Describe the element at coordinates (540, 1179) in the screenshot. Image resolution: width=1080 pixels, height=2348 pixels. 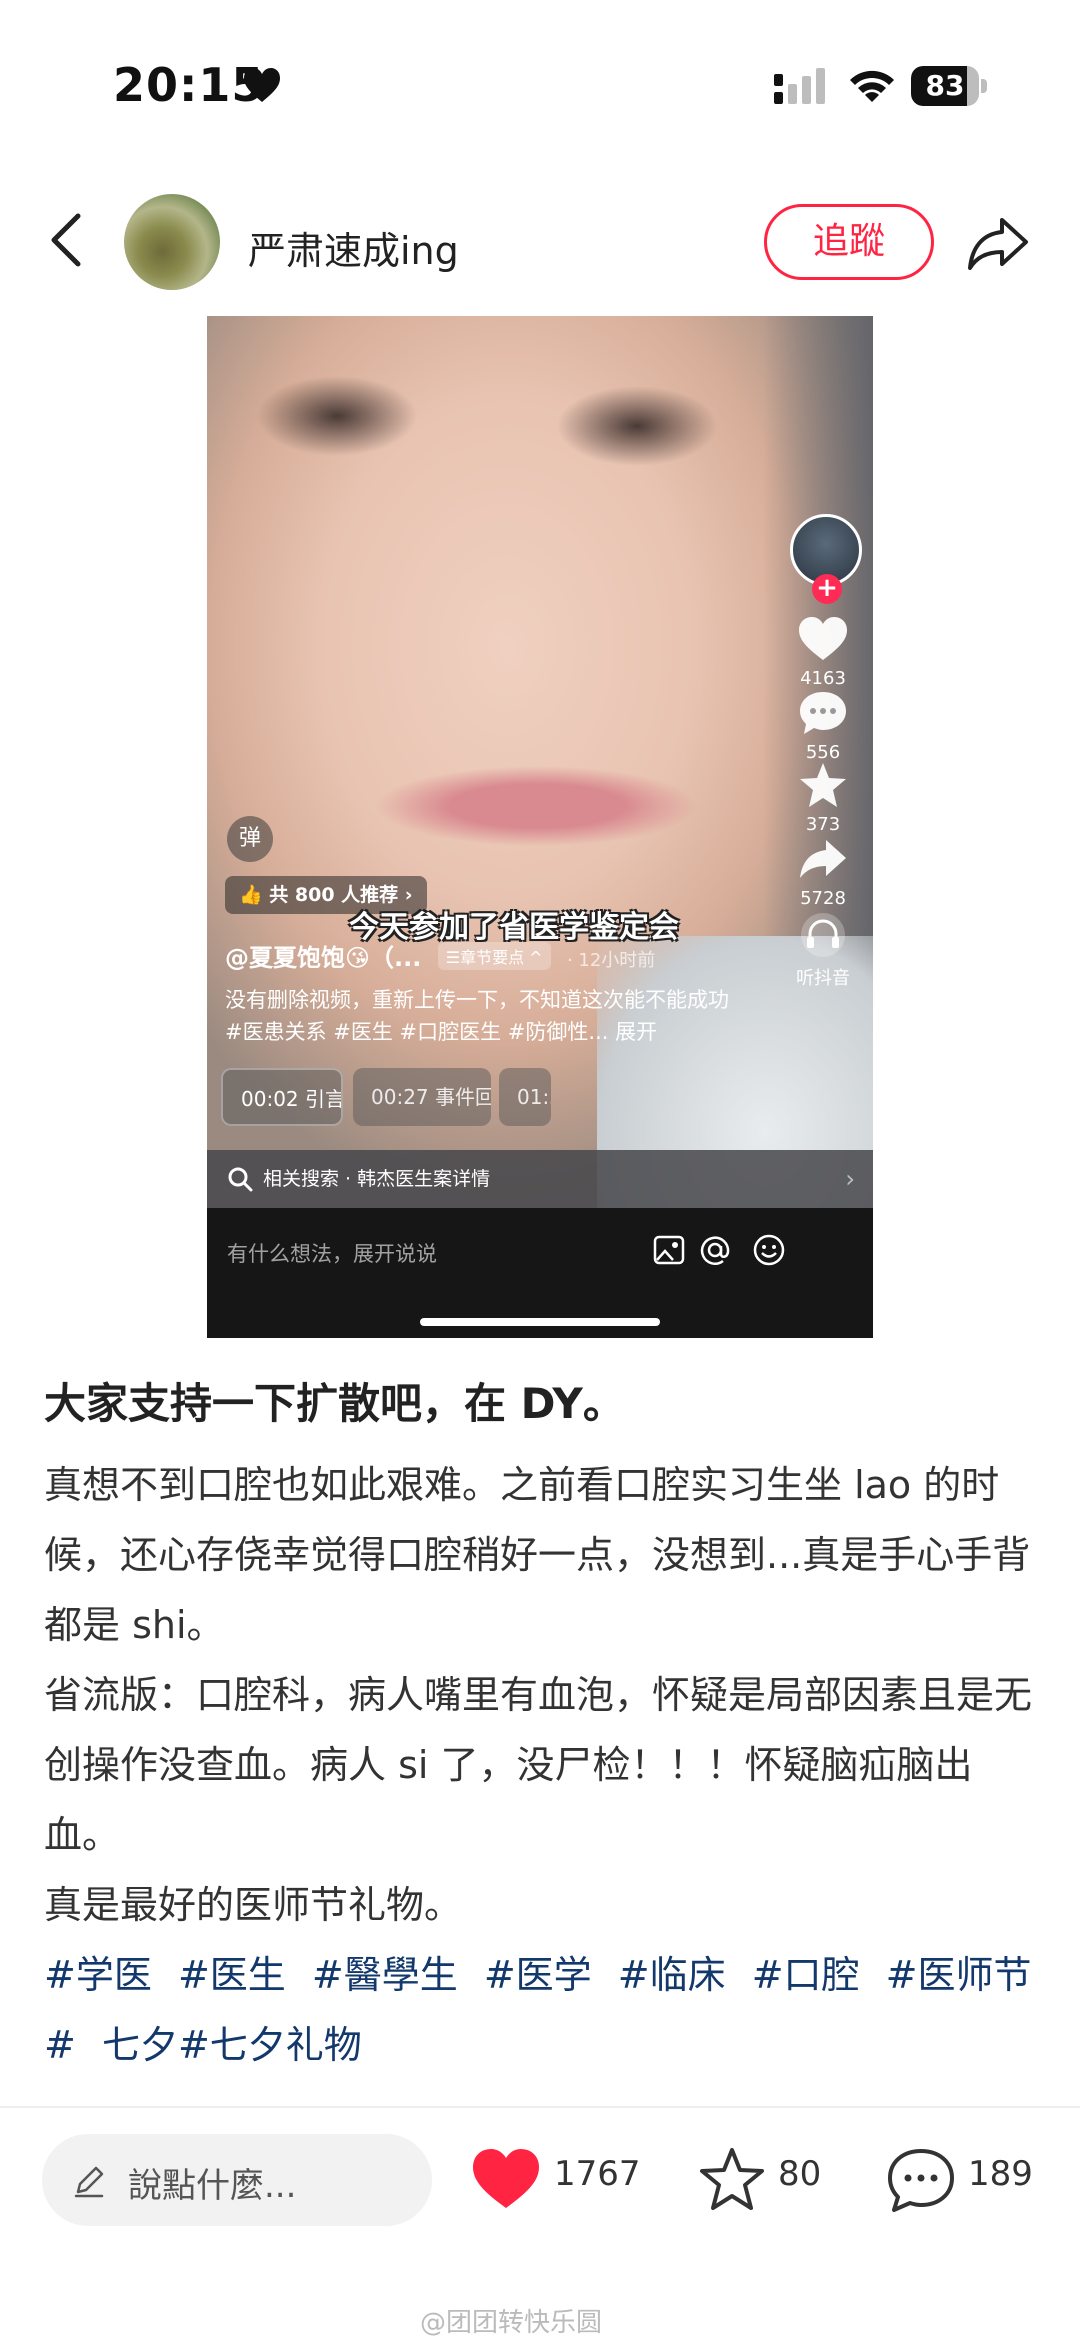
I see `related-search-bar: 相关搜索 · 韩杰医生案详情 ›` at that location.